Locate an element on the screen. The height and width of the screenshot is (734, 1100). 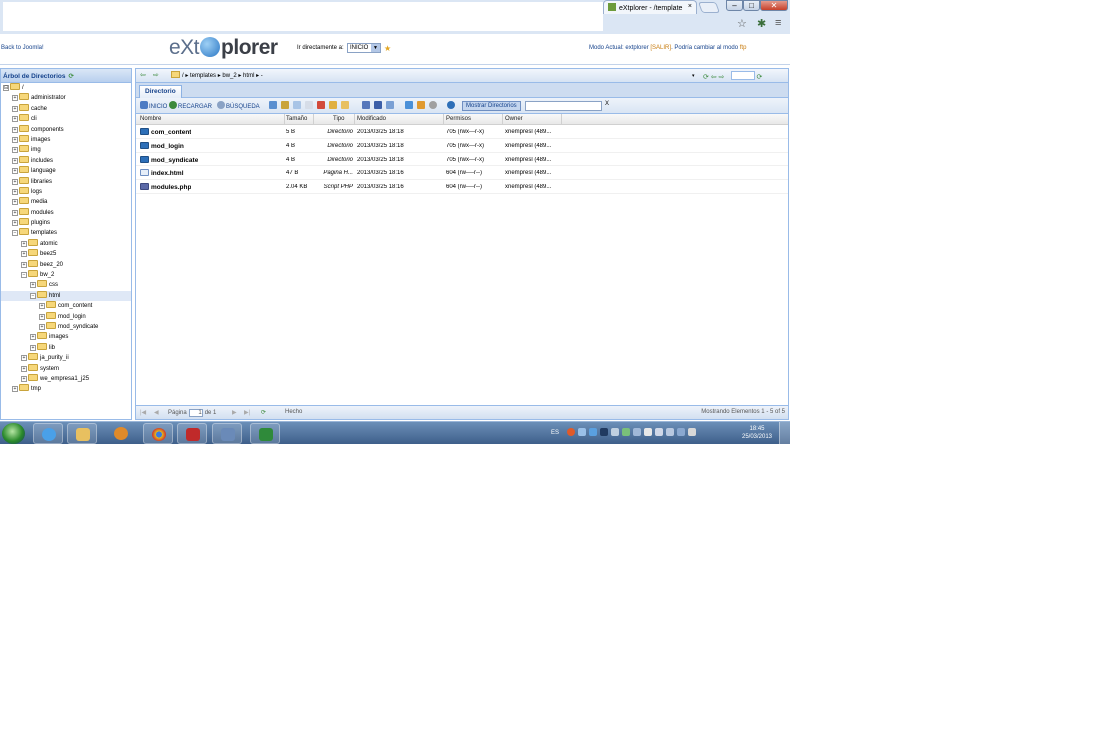
filter-clear-button: X is located at coordinates (607, 104).